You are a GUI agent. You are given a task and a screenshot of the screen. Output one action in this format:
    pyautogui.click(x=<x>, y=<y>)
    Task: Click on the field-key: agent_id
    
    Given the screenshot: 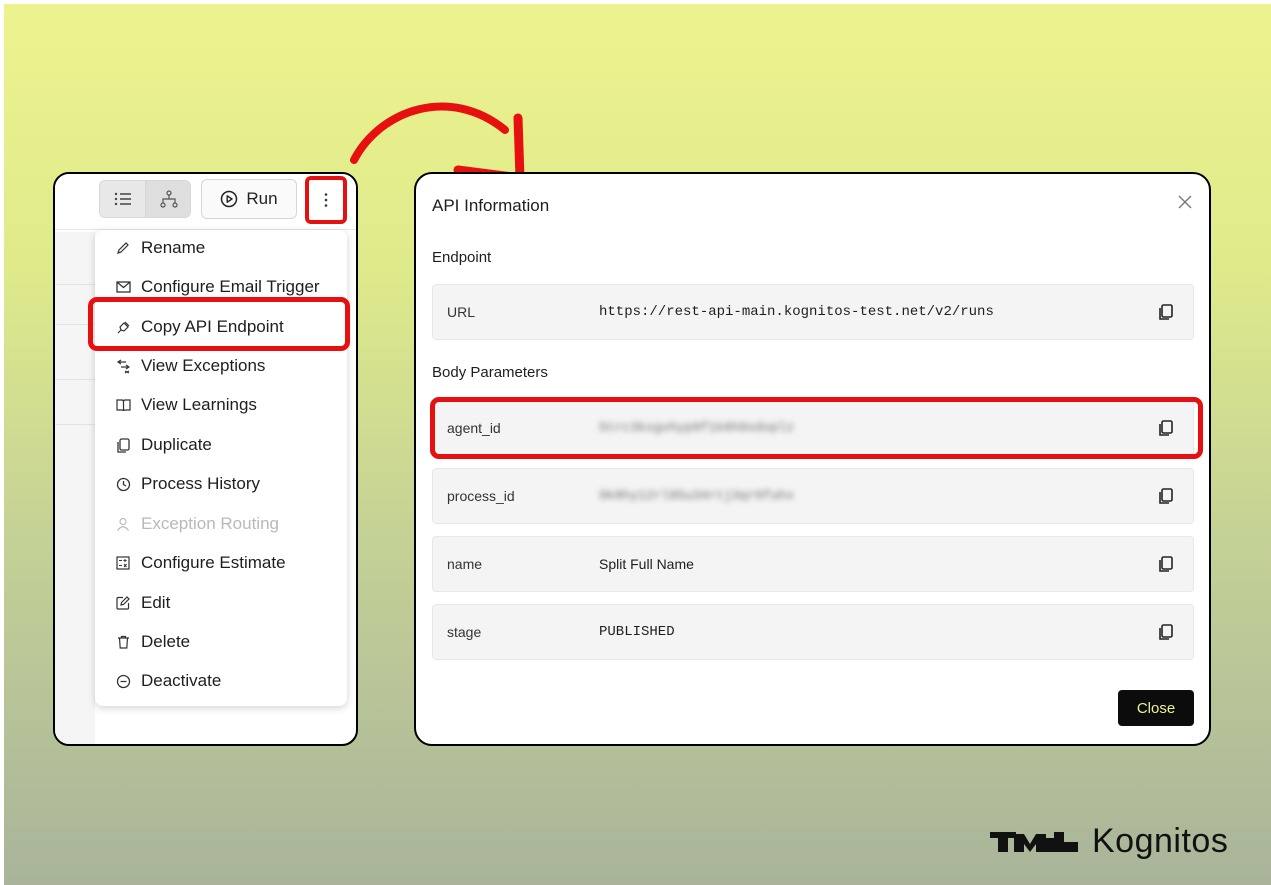 What is the action you would take?
    pyautogui.click(x=474, y=428)
    